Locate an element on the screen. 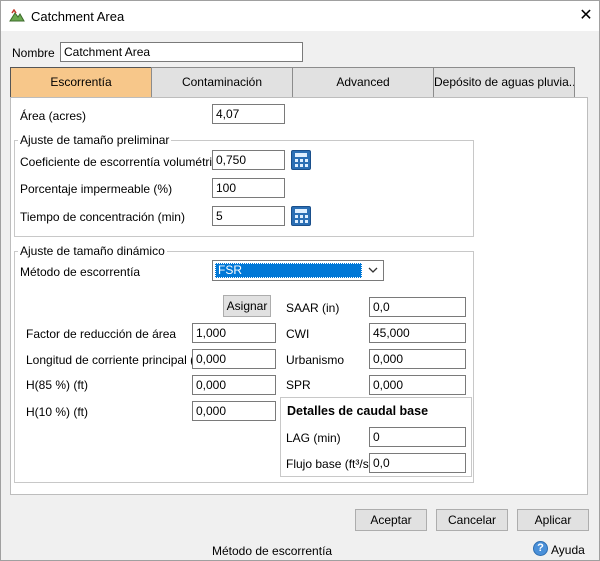  runoff-coef-input: 0,750 is located at coordinates (248, 160).